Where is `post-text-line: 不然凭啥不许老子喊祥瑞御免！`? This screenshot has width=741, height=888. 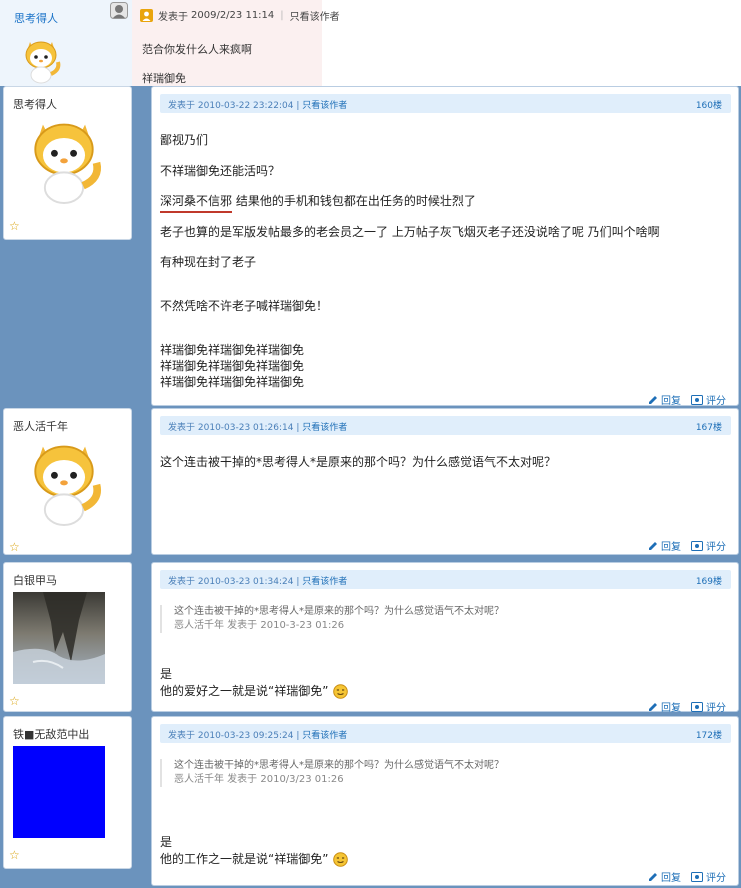 post-text-line: 不然凭啥不许老子喊祥瑞御免！ is located at coordinates (244, 306).